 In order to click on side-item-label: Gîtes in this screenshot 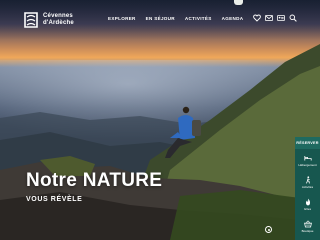, I will do `click(307, 208)`.